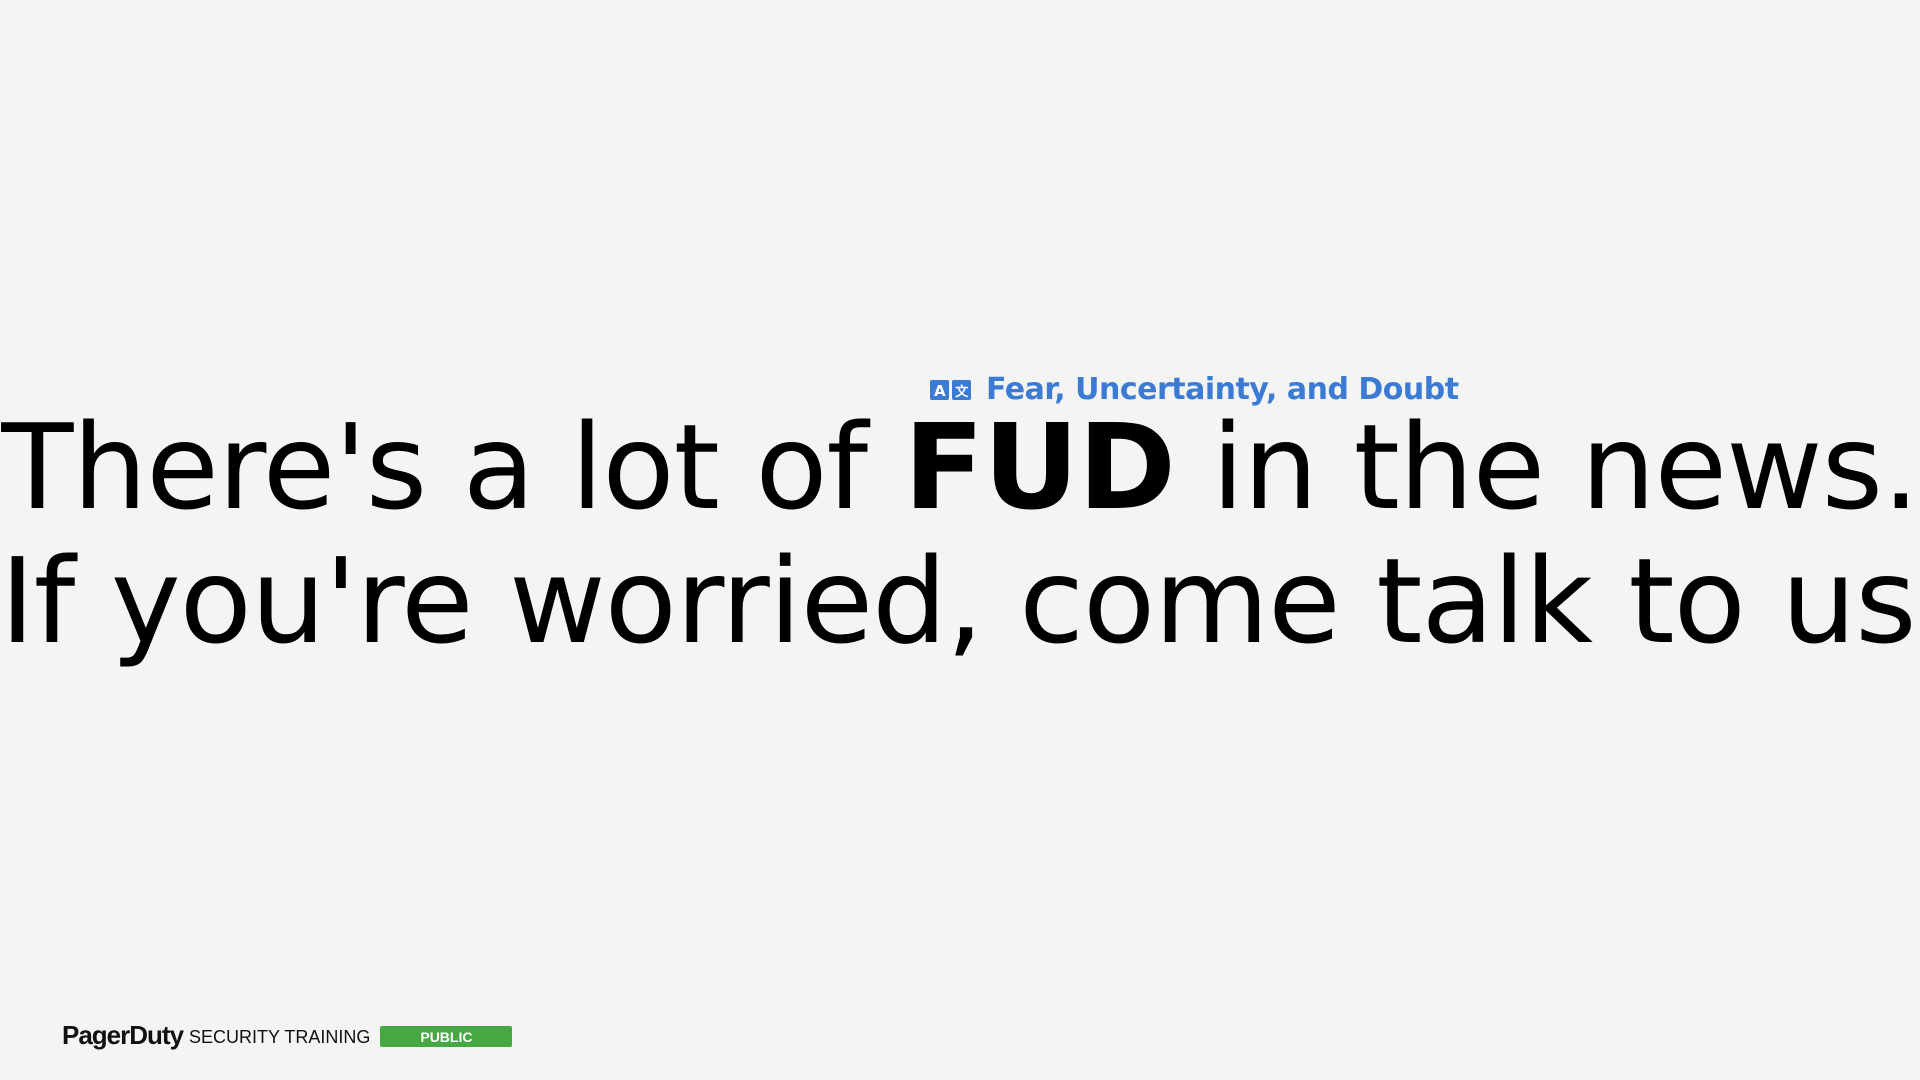 This screenshot has width=1920, height=1080. Describe the element at coordinates (123, 1034) in the screenshot. I see `pagerduty-logo: PagerDuty` at that location.